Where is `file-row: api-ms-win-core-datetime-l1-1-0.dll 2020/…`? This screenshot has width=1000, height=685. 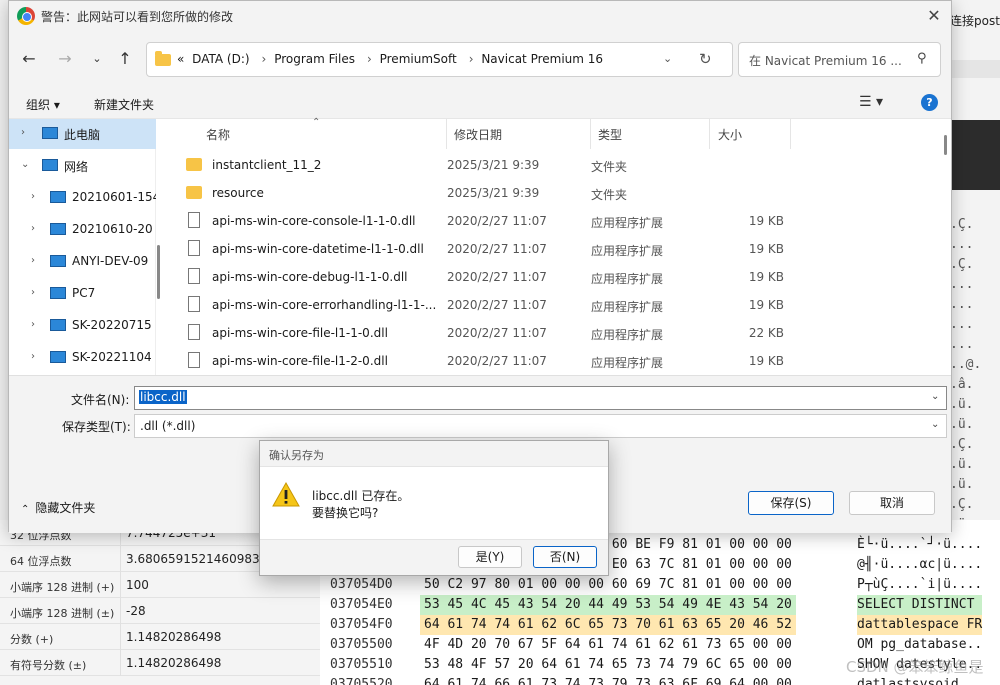 file-row: api-ms-win-core-datetime-l1-1-0.dll 2020/… is located at coordinates (554, 249).